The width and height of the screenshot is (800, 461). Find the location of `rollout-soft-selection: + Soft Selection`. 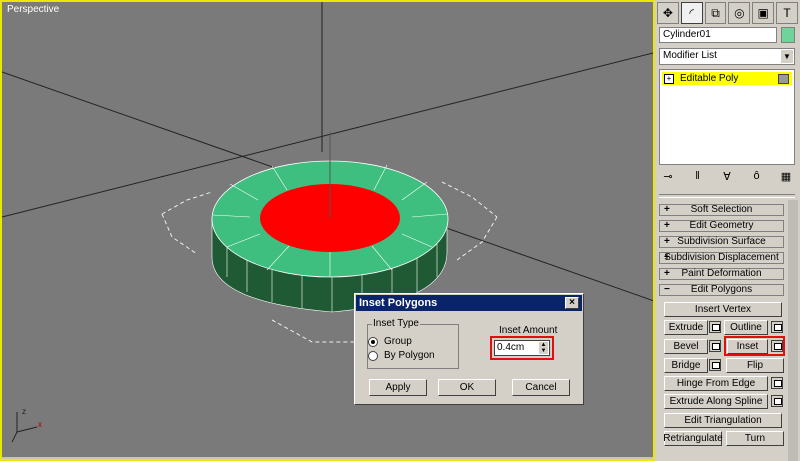

rollout-soft-selection: + Soft Selection is located at coordinates (721, 210).